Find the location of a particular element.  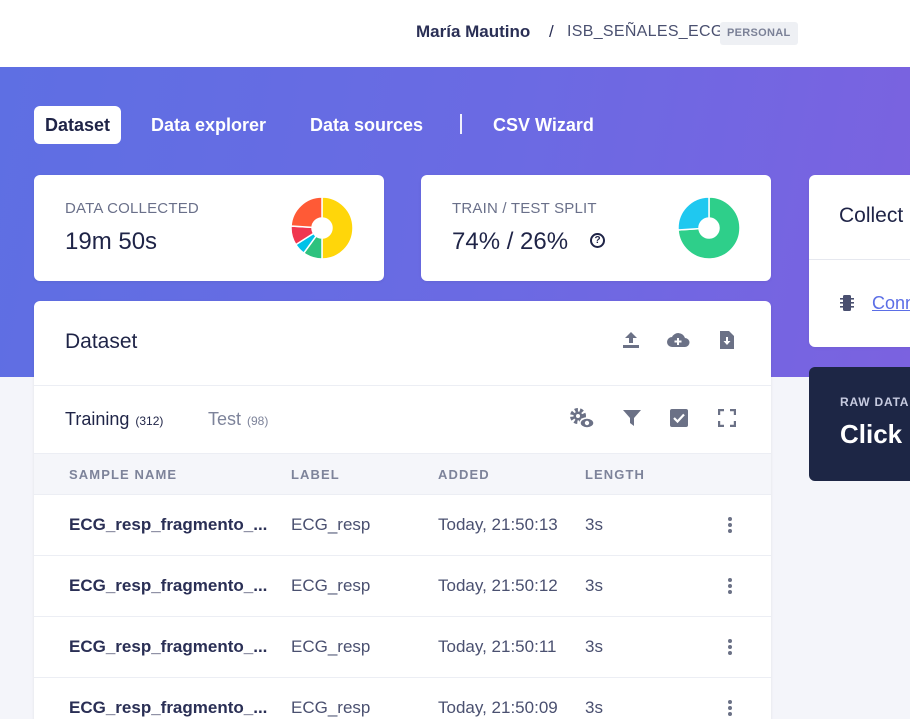

collect-divider is located at coordinates (859, 259).